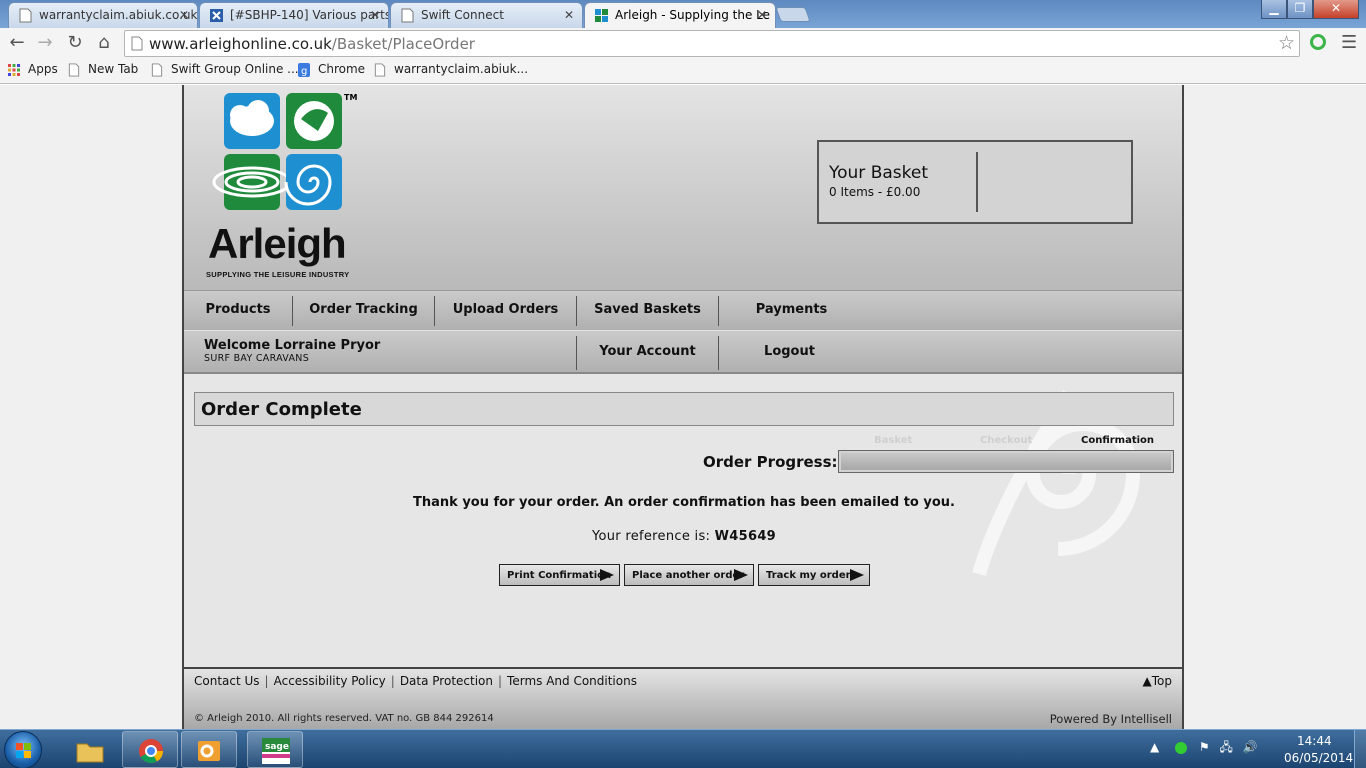 The width and height of the screenshot is (1366, 768). I want to click on footer-link-accessibility: Accessibility Policy, so click(330, 681).